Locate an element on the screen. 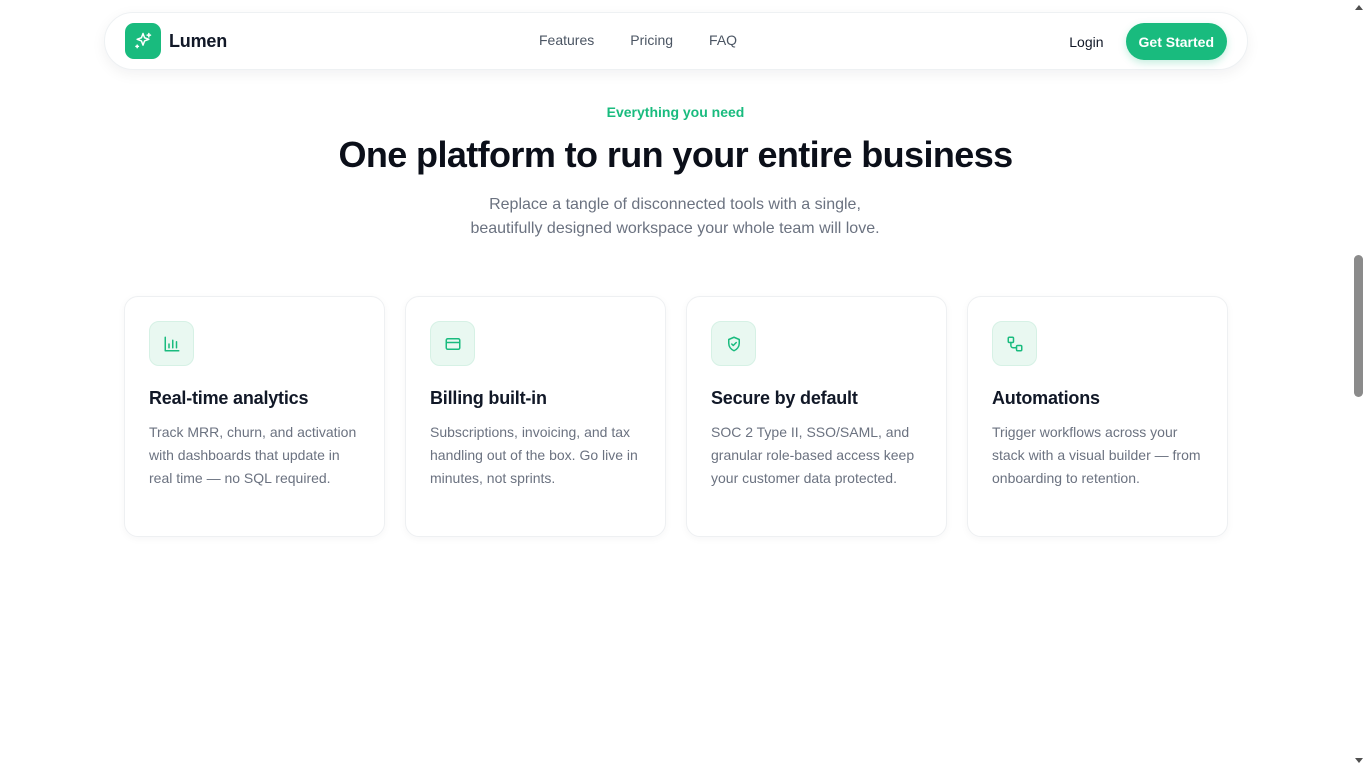 The height and width of the screenshot is (768, 1366). feature-title: Secure by default is located at coordinates (784, 398).